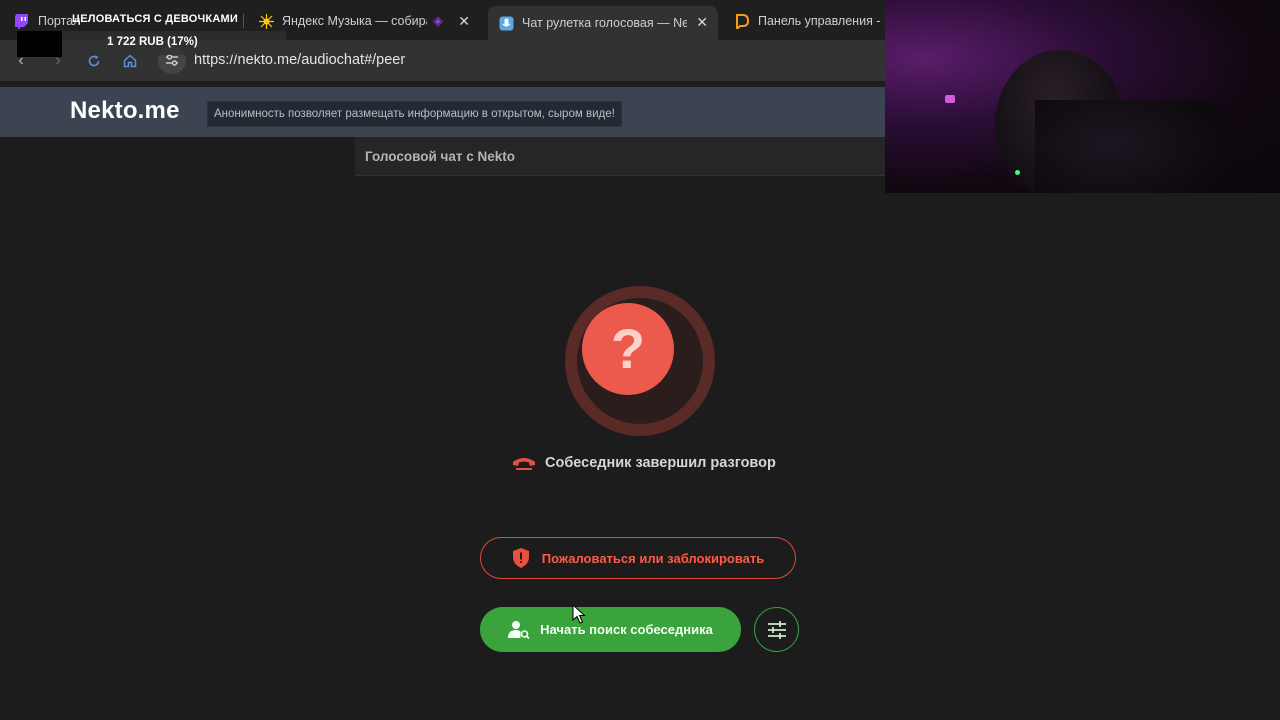  Describe the element at coordinates (742, 21) in the screenshot. I see `donationalerts-icon` at that location.